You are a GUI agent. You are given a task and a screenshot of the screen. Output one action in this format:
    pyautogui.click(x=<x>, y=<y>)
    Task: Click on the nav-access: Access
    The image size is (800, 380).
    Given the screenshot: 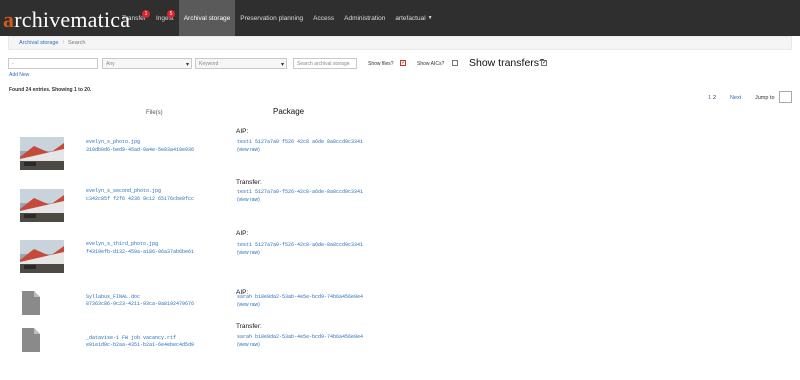 What is the action you would take?
    pyautogui.click(x=323, y=18)
    